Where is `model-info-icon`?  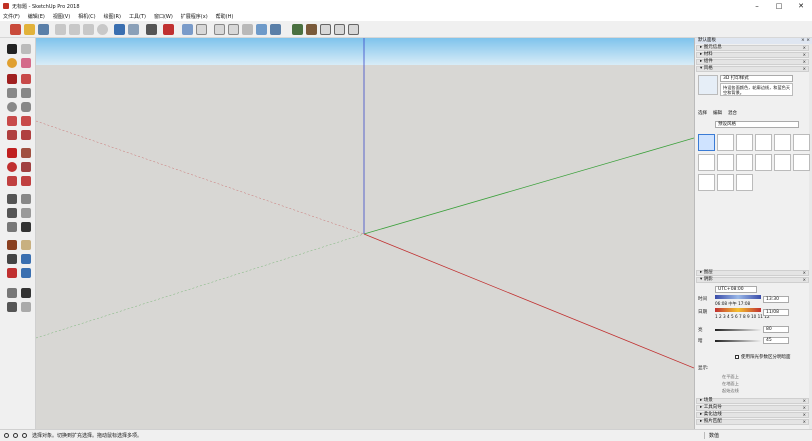 model-info-icon is located at coordinates (168, 29).